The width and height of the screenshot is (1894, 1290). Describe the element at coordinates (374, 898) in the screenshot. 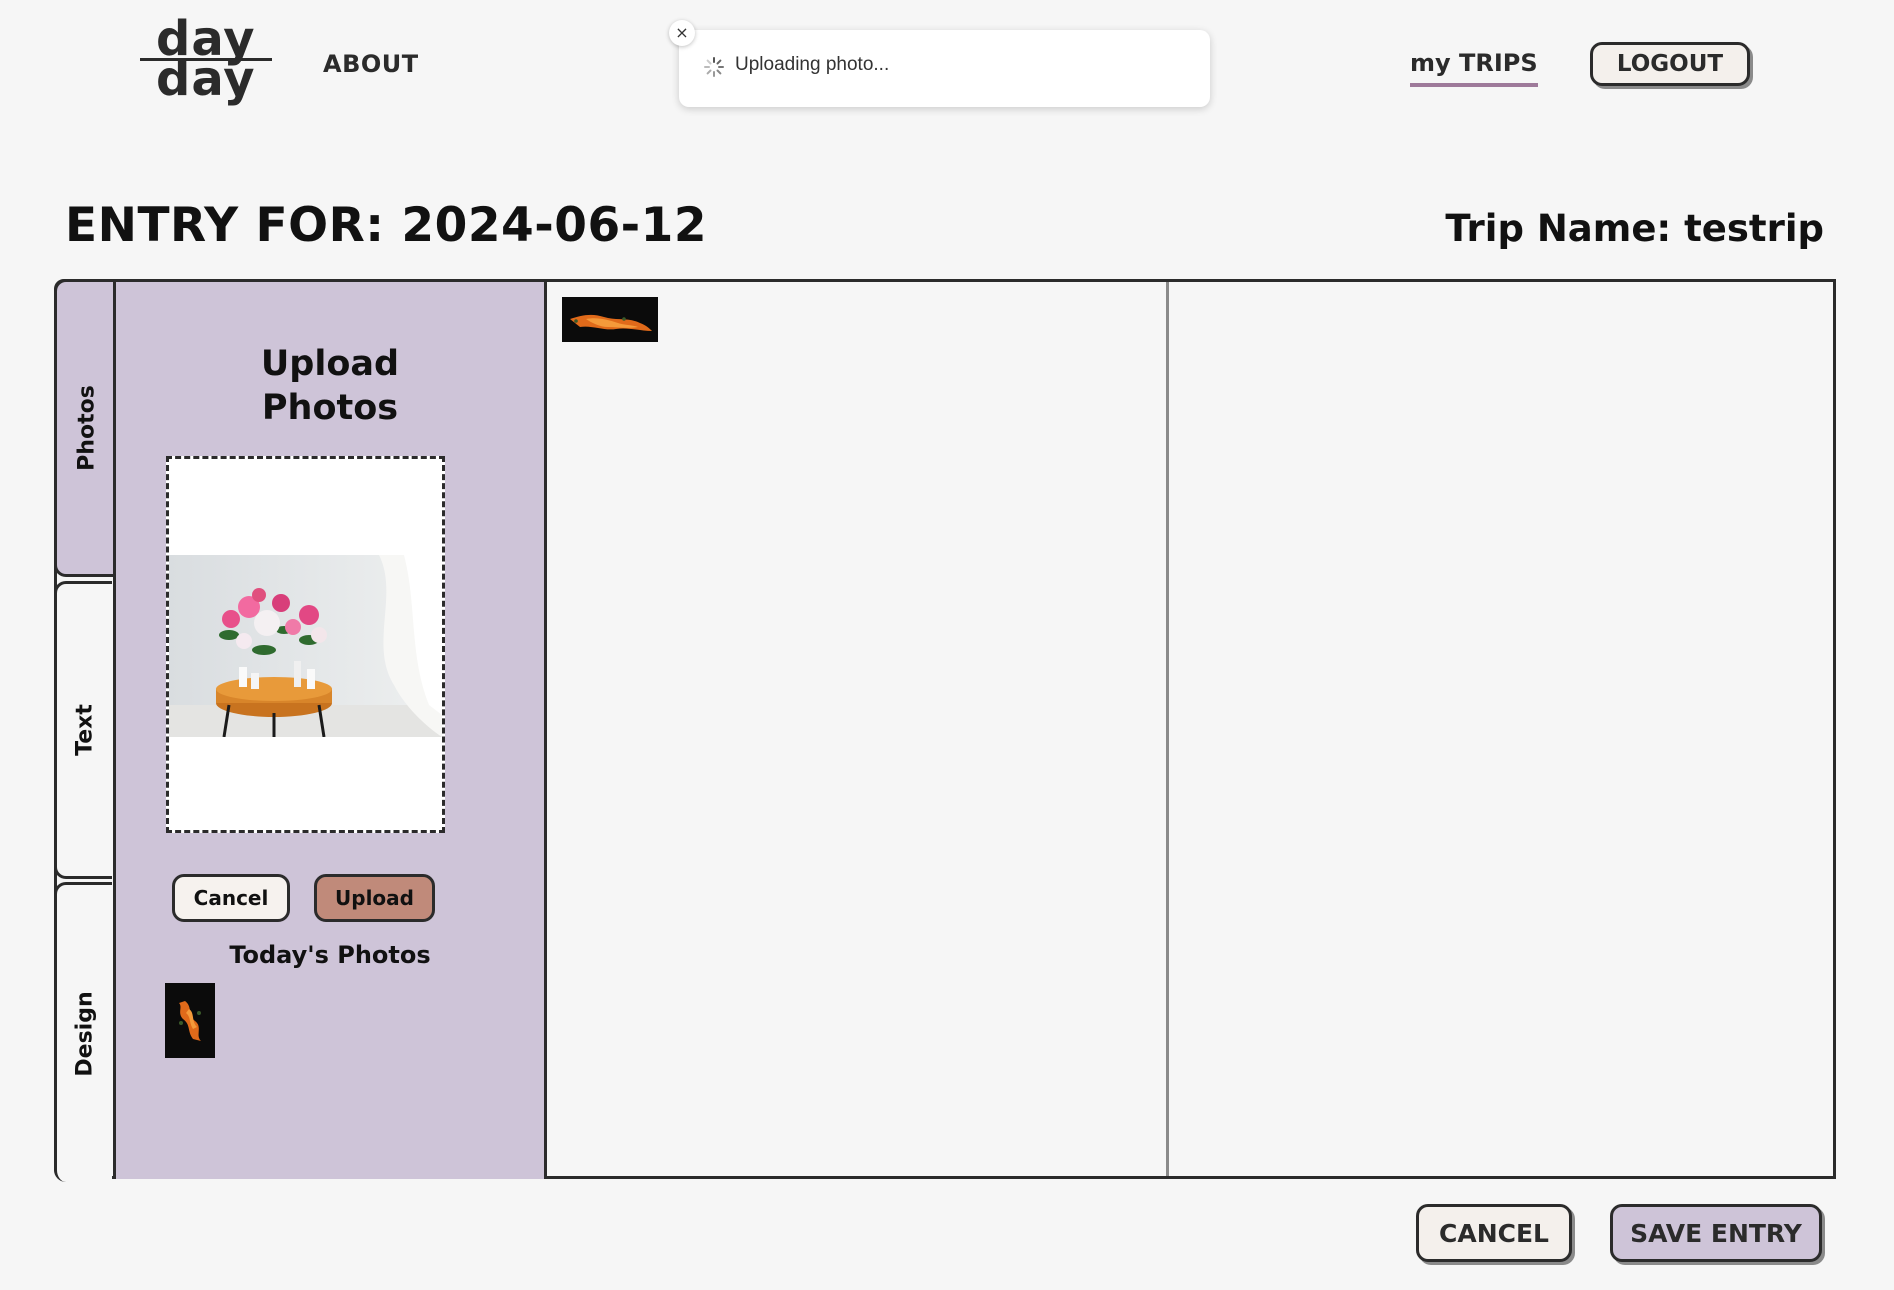

I see `upload-button: Upload` at that location.